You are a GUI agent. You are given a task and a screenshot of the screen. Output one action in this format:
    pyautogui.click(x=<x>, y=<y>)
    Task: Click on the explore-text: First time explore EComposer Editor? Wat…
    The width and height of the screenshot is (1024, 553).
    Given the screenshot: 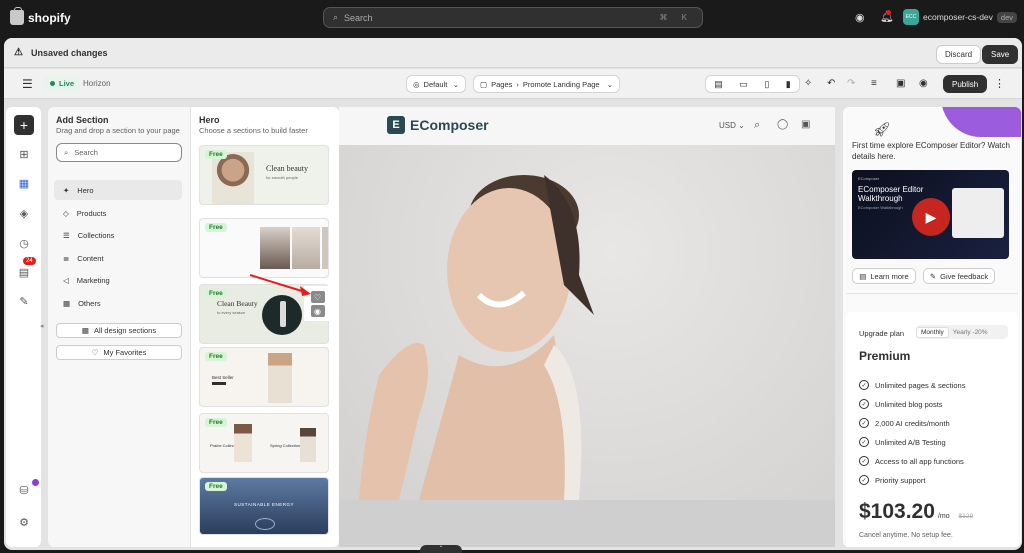 What is the action you would take?
    pyautogui.click(x=931, y=151)
    